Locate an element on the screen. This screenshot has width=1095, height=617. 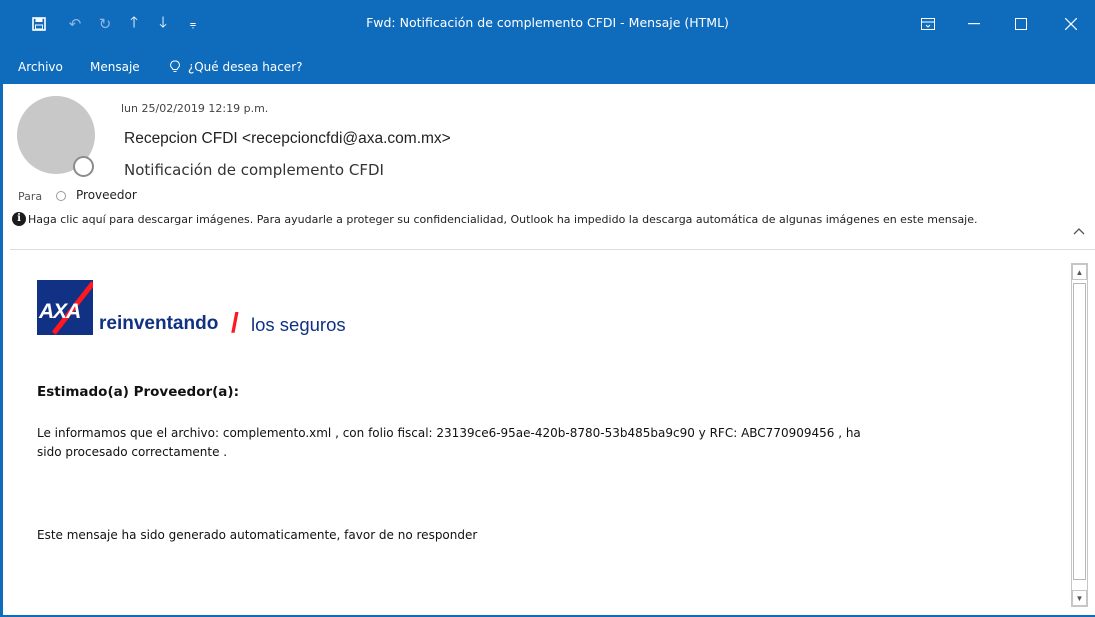
info-icon: i is located at coordinates (19, 219).